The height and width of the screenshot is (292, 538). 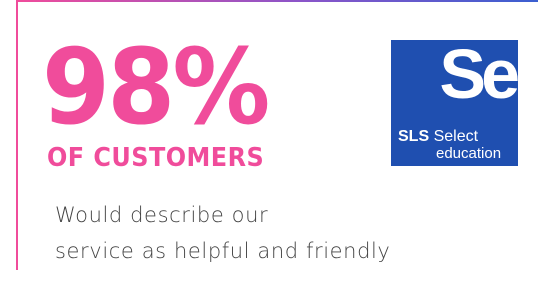 I want to click on logo-brand-bold: SLS, so click(x=414, y=136).